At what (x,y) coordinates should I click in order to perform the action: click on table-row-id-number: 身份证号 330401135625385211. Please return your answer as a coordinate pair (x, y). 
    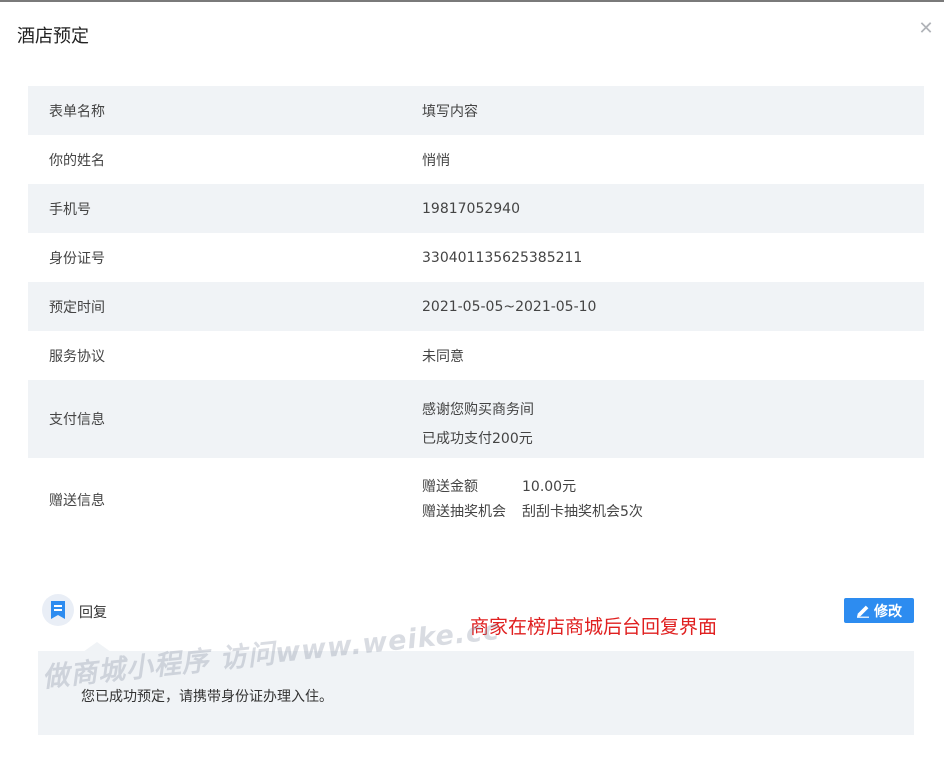
    Looking at the image, I should click on (476, 257).